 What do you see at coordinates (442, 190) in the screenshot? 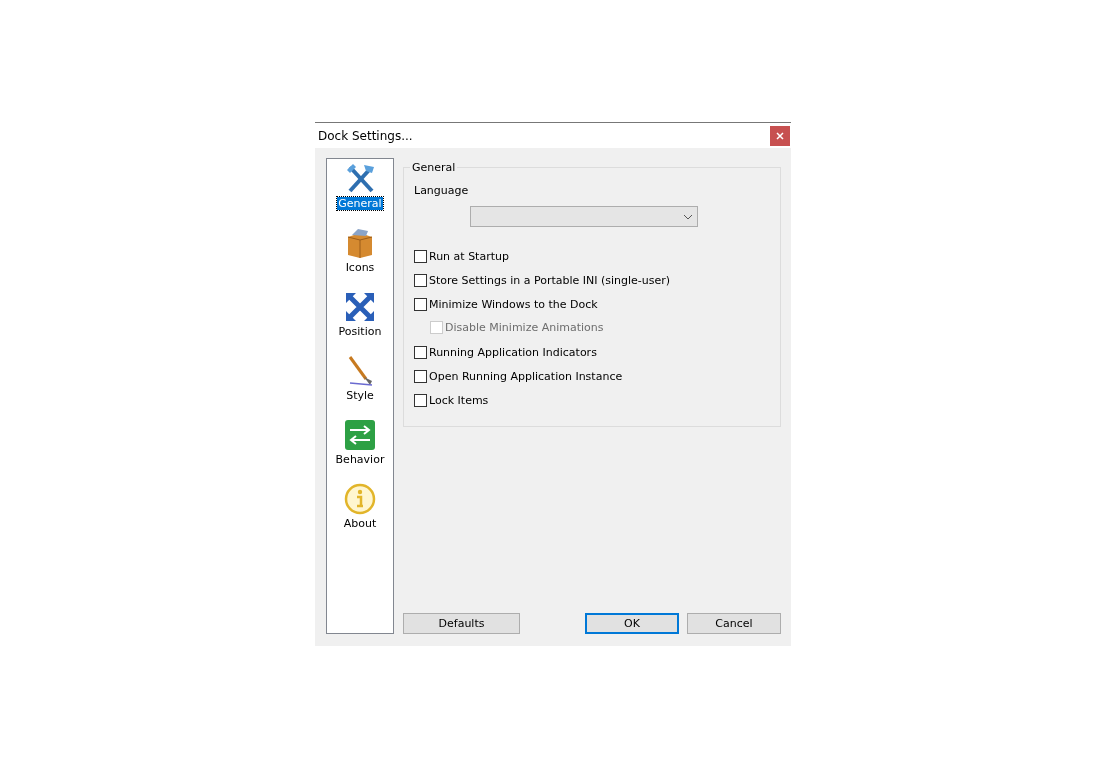
I see `field-label: Language` at bounding box center [442, 190].